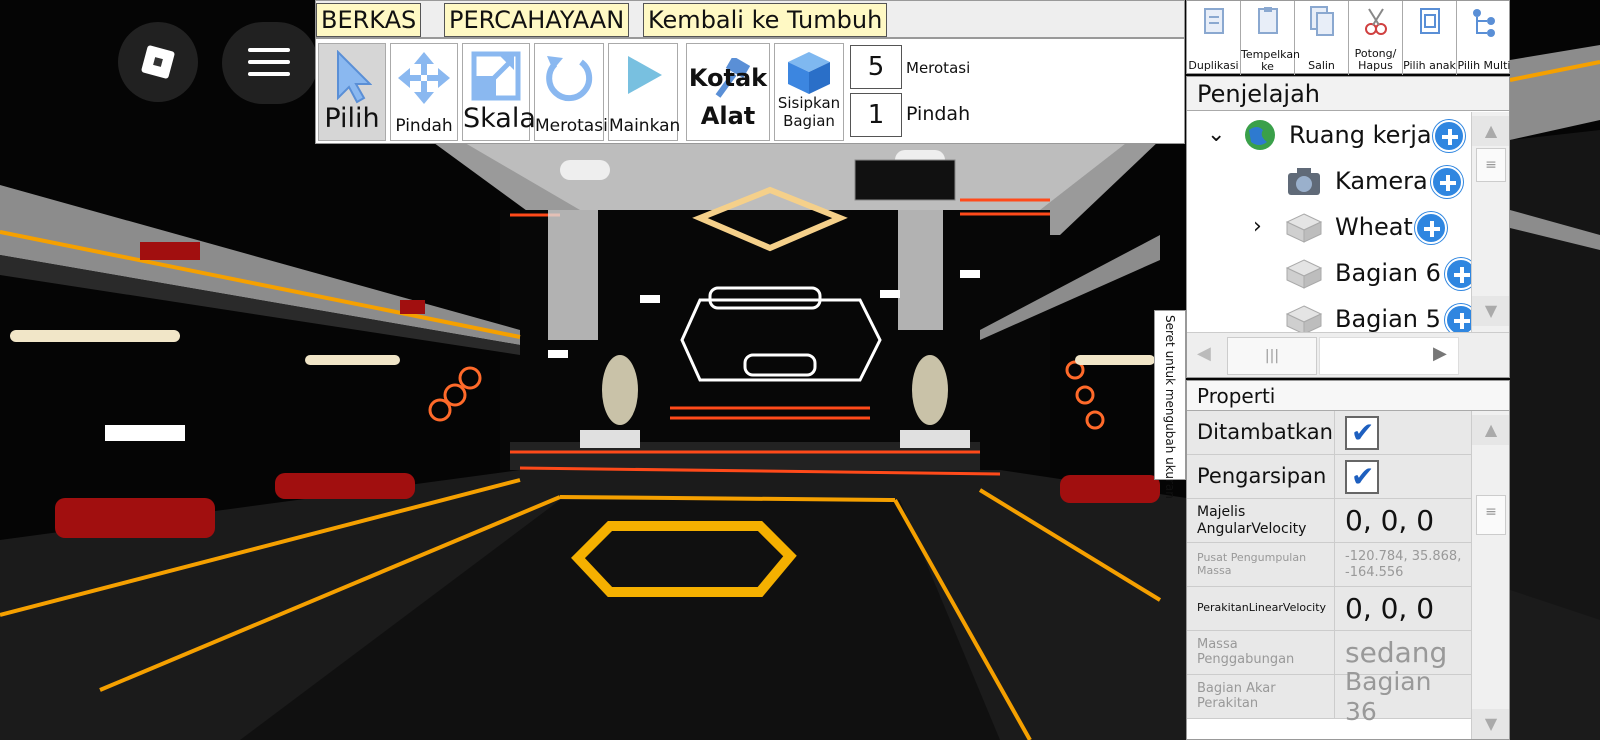 The height and width of the screenshot is (740, 1600). Describe the element at coordinates (1348, 354) in the screenshot. I see `explorer-horizontal-scrollbar: ◀ ||| ▶` at that location.